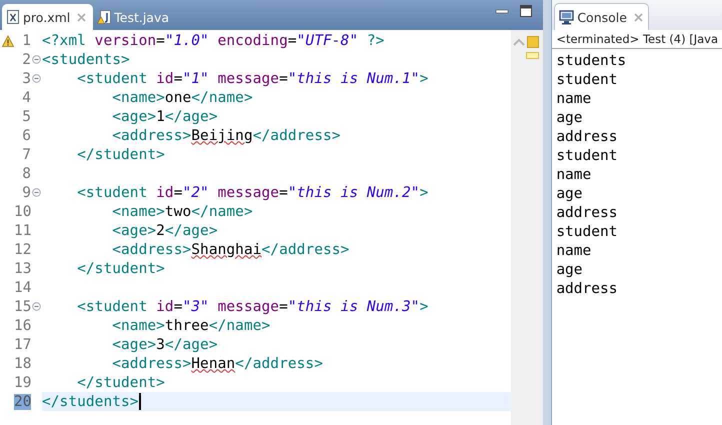  Describe the element at coordinates (226, 136) in the screenshot. I see `code-line: <address>Beijing</address>` at that location.